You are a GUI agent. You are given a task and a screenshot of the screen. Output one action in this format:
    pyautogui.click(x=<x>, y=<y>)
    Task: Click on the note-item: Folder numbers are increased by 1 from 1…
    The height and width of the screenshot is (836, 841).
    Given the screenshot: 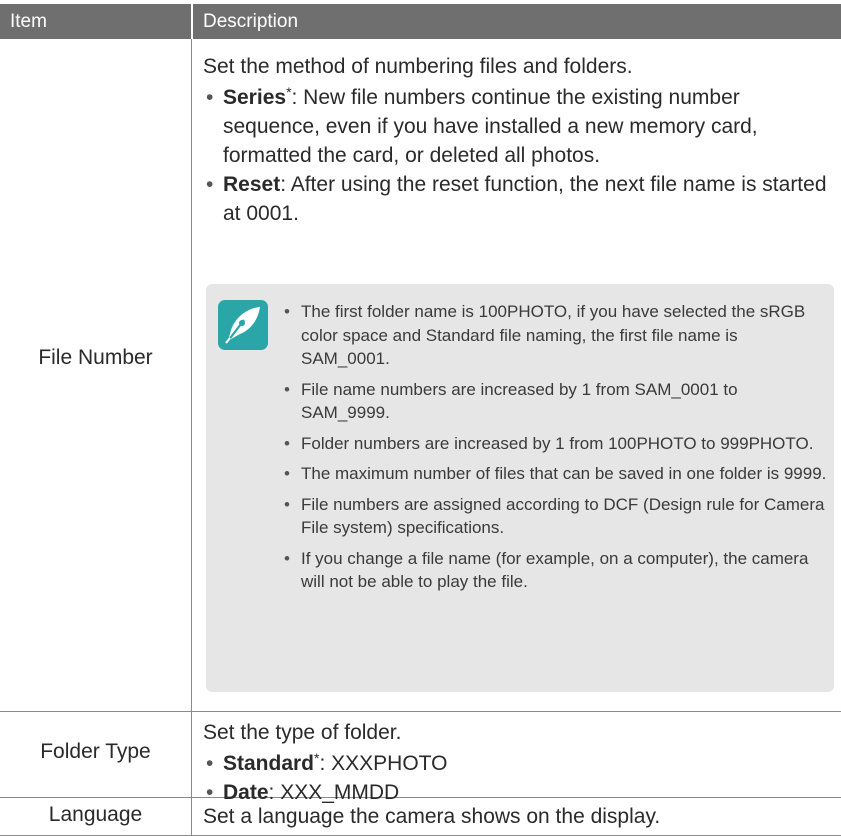 What is the action you would take?
    pyautogui.click(x=556, y=444)
    